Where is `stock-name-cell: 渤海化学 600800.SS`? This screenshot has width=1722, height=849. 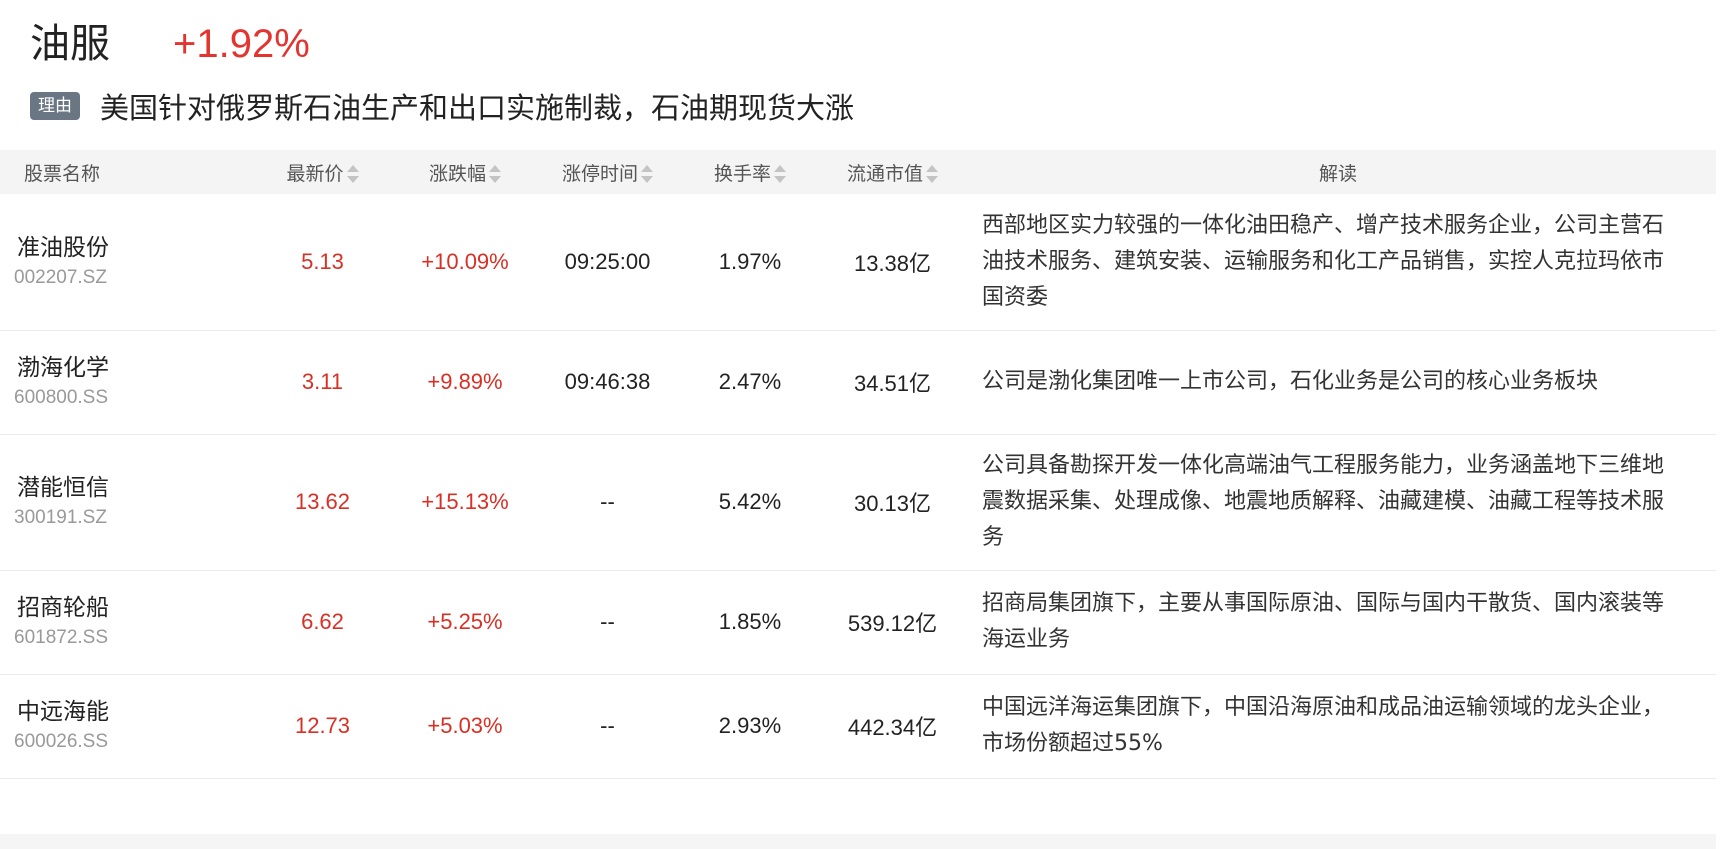 stock-name-cell: 渤海化学 600800.SS is located at coordinates (127, 382).